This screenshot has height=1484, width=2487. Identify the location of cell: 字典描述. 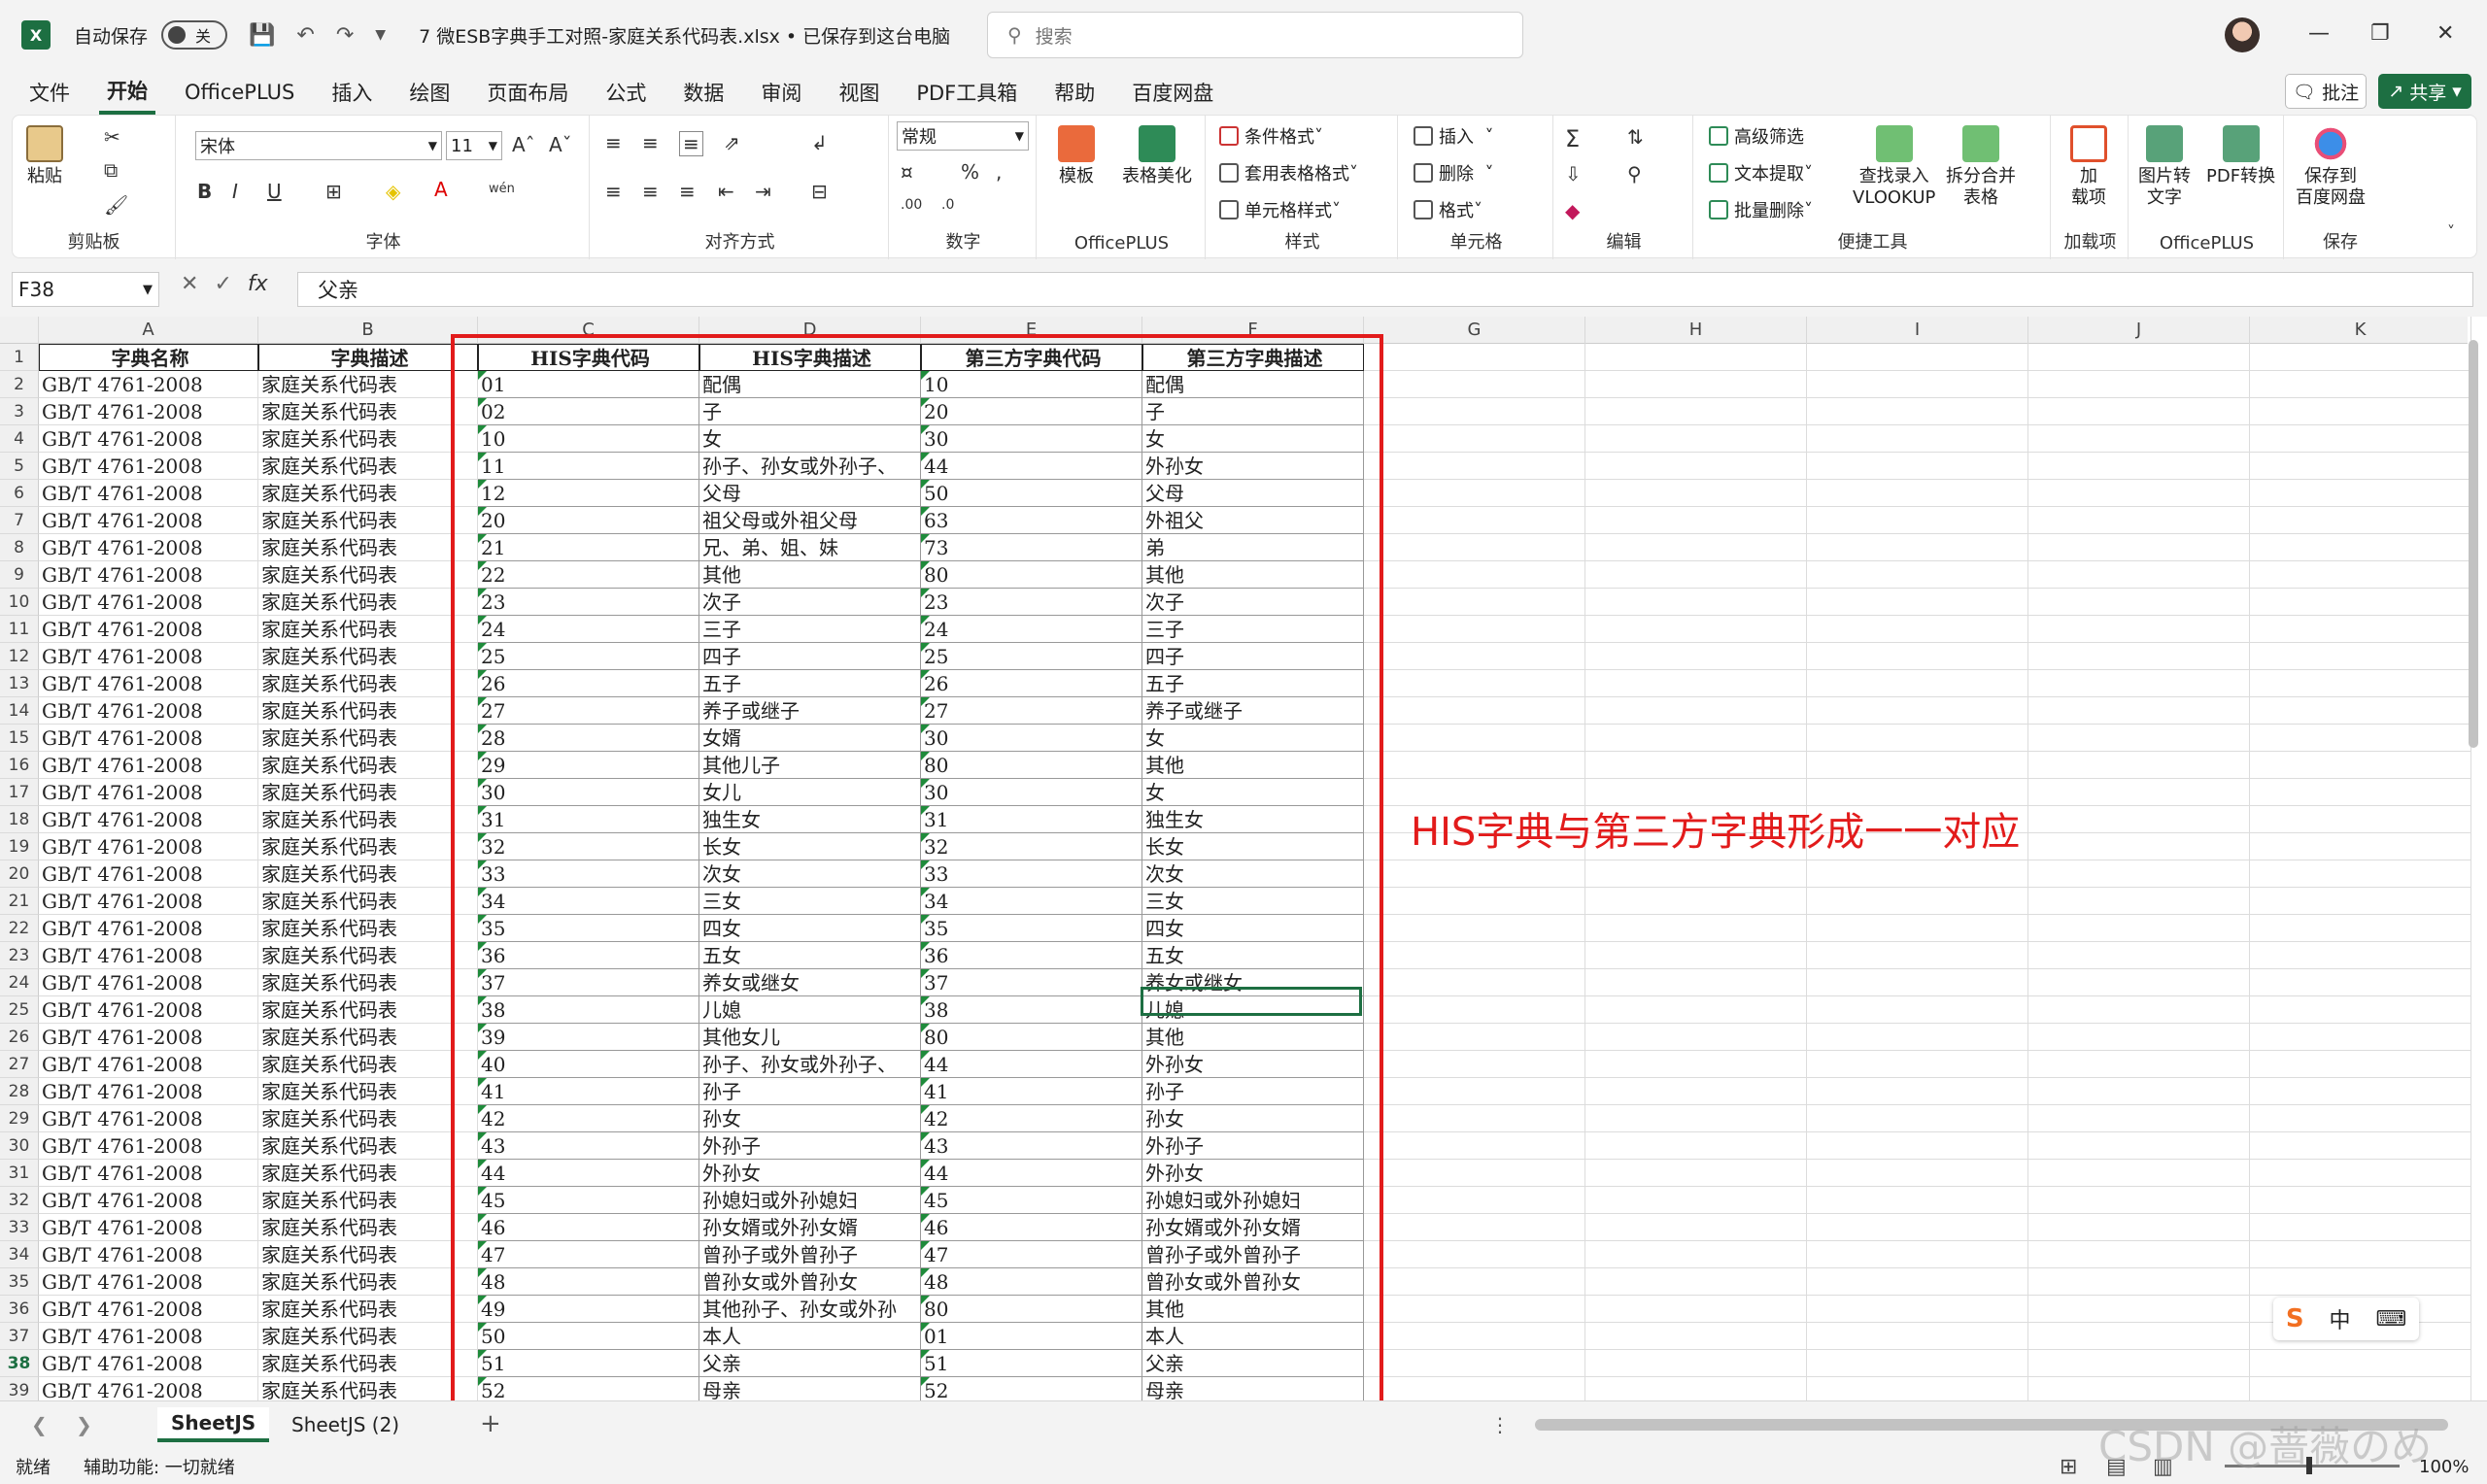
(368, 357).